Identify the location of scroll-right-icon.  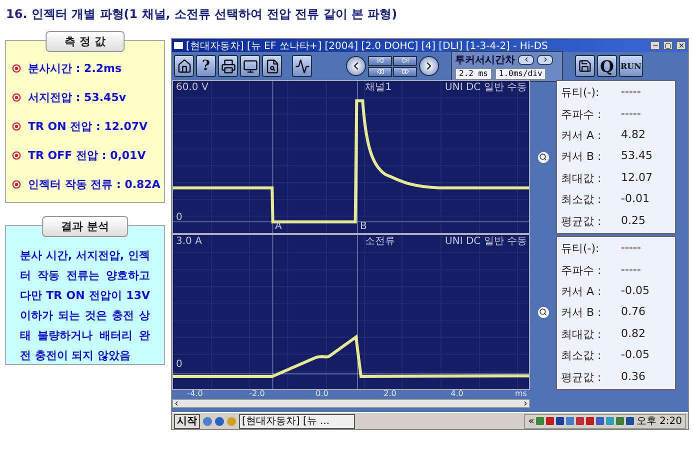
(525, 403).